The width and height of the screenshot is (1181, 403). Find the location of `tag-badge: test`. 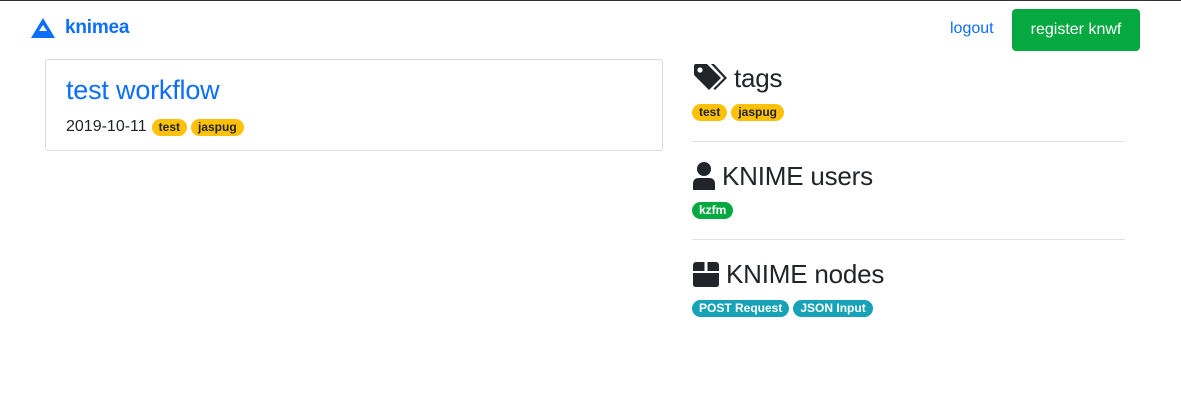

tag-badge: test is located at coordinates (710, 112).